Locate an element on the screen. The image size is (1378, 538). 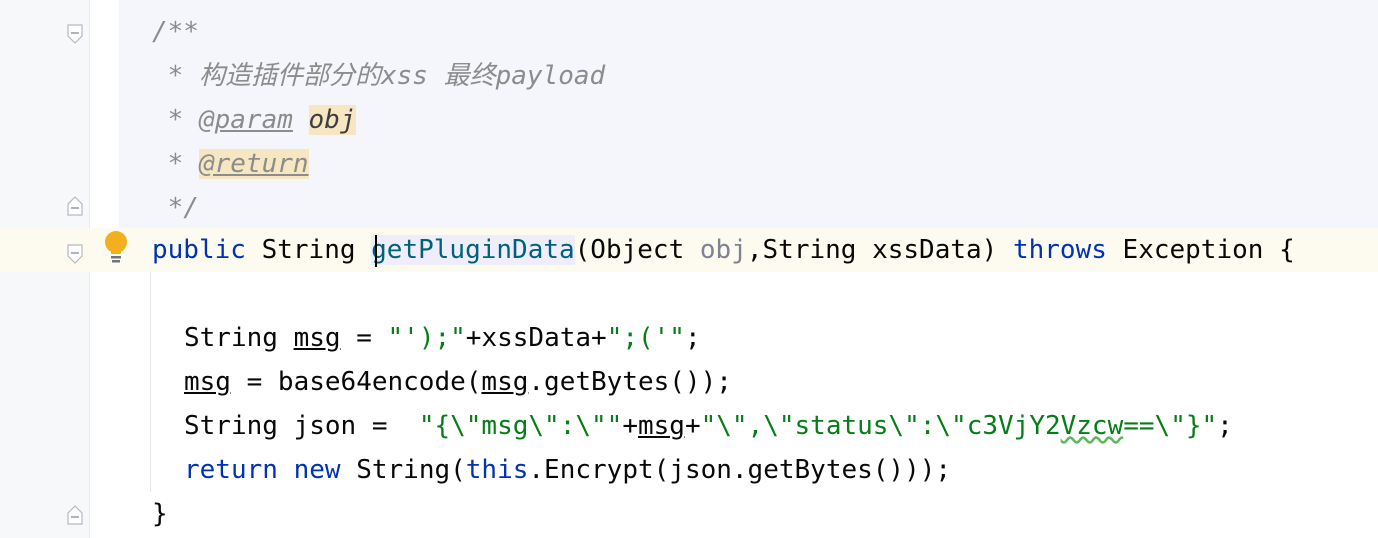
type-string: String is located at coordinates (239, 338).